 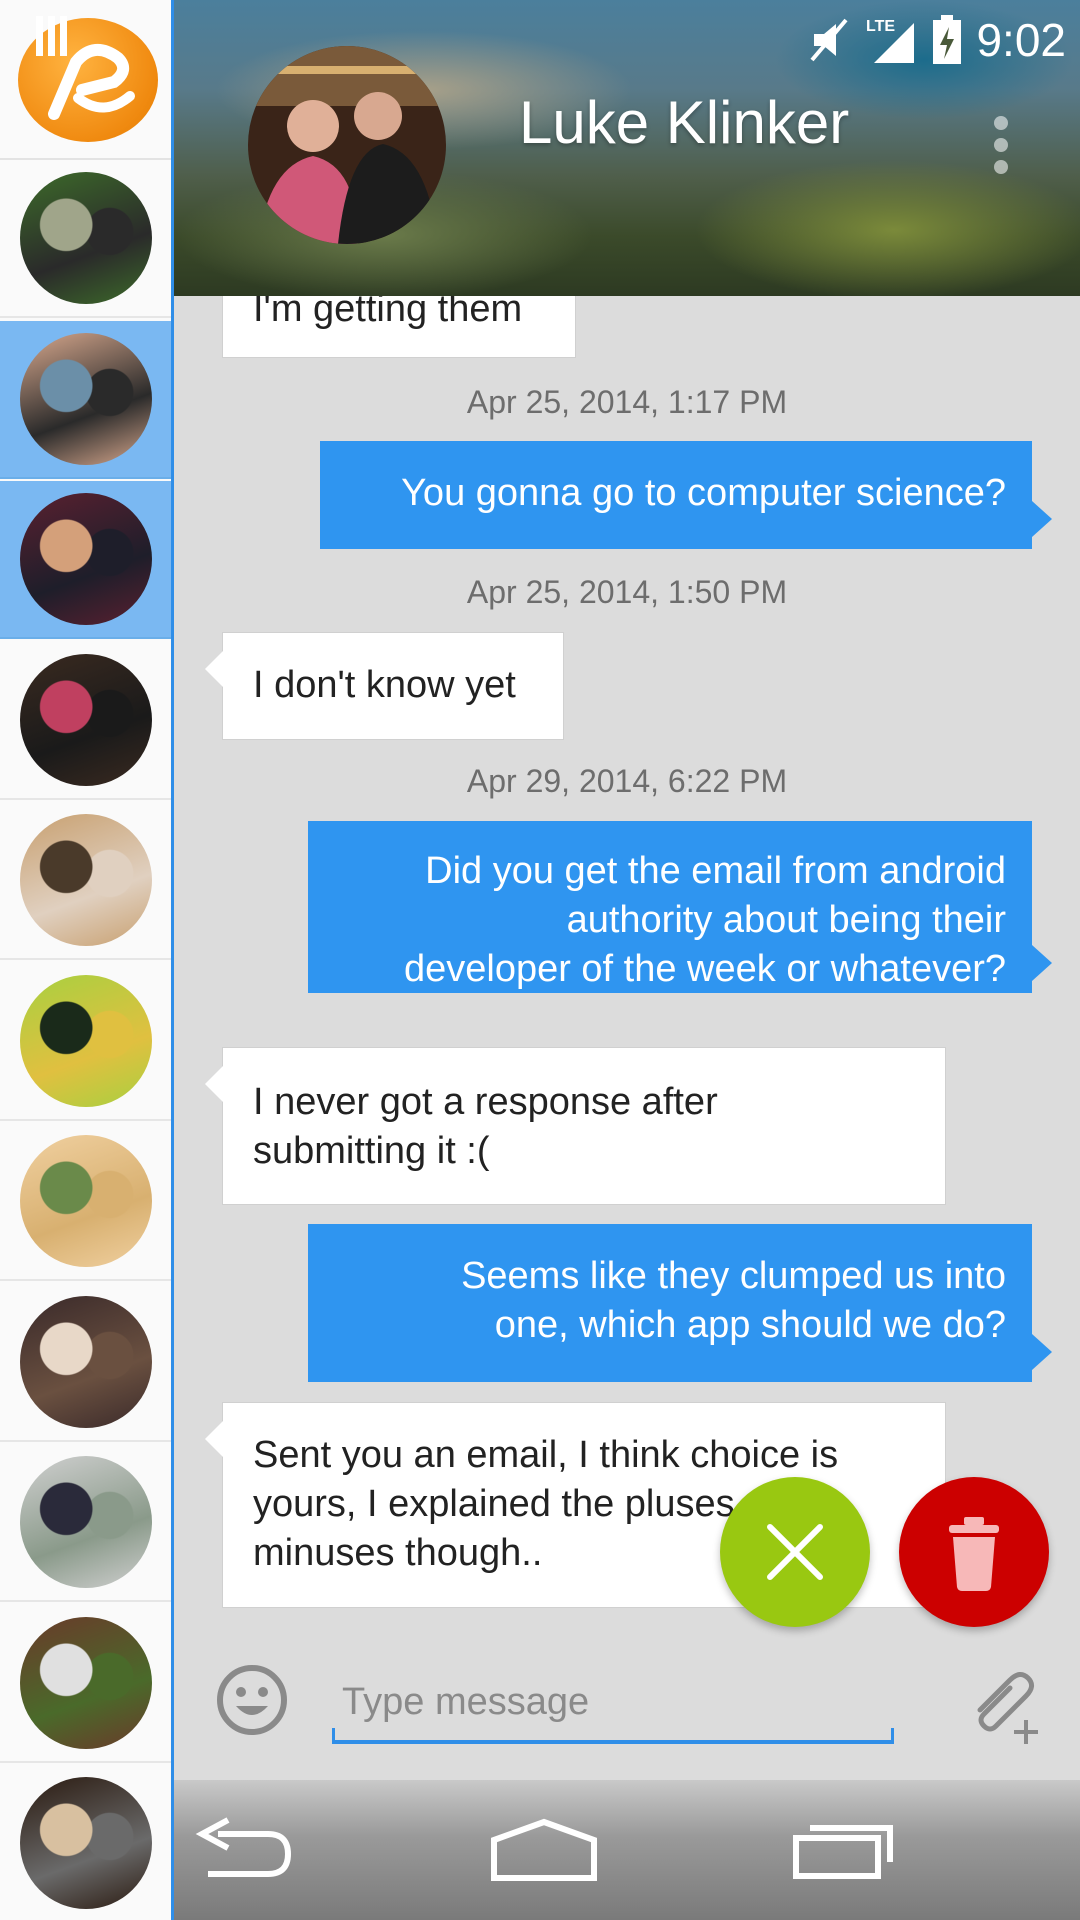 What do you see at coordinates (91, 82) in the screenshot?
I see `app-logo-e-icon` at bounding box center [91, 82].